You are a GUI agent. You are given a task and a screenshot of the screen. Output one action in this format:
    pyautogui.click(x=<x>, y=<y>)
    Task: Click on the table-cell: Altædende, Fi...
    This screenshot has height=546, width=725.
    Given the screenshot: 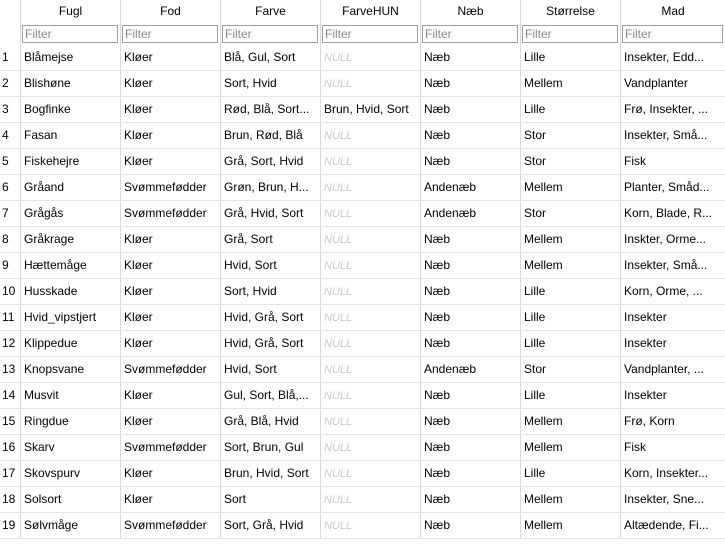 What is the action you would take?
    pyautogui.click(x=673, y=525)
    